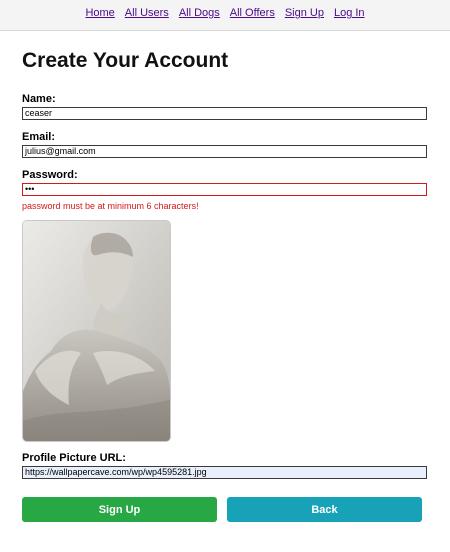  Describe the element at coordinates (349, 13) in the screenshot. I see `nav-log-in-link: Log In` at that location.